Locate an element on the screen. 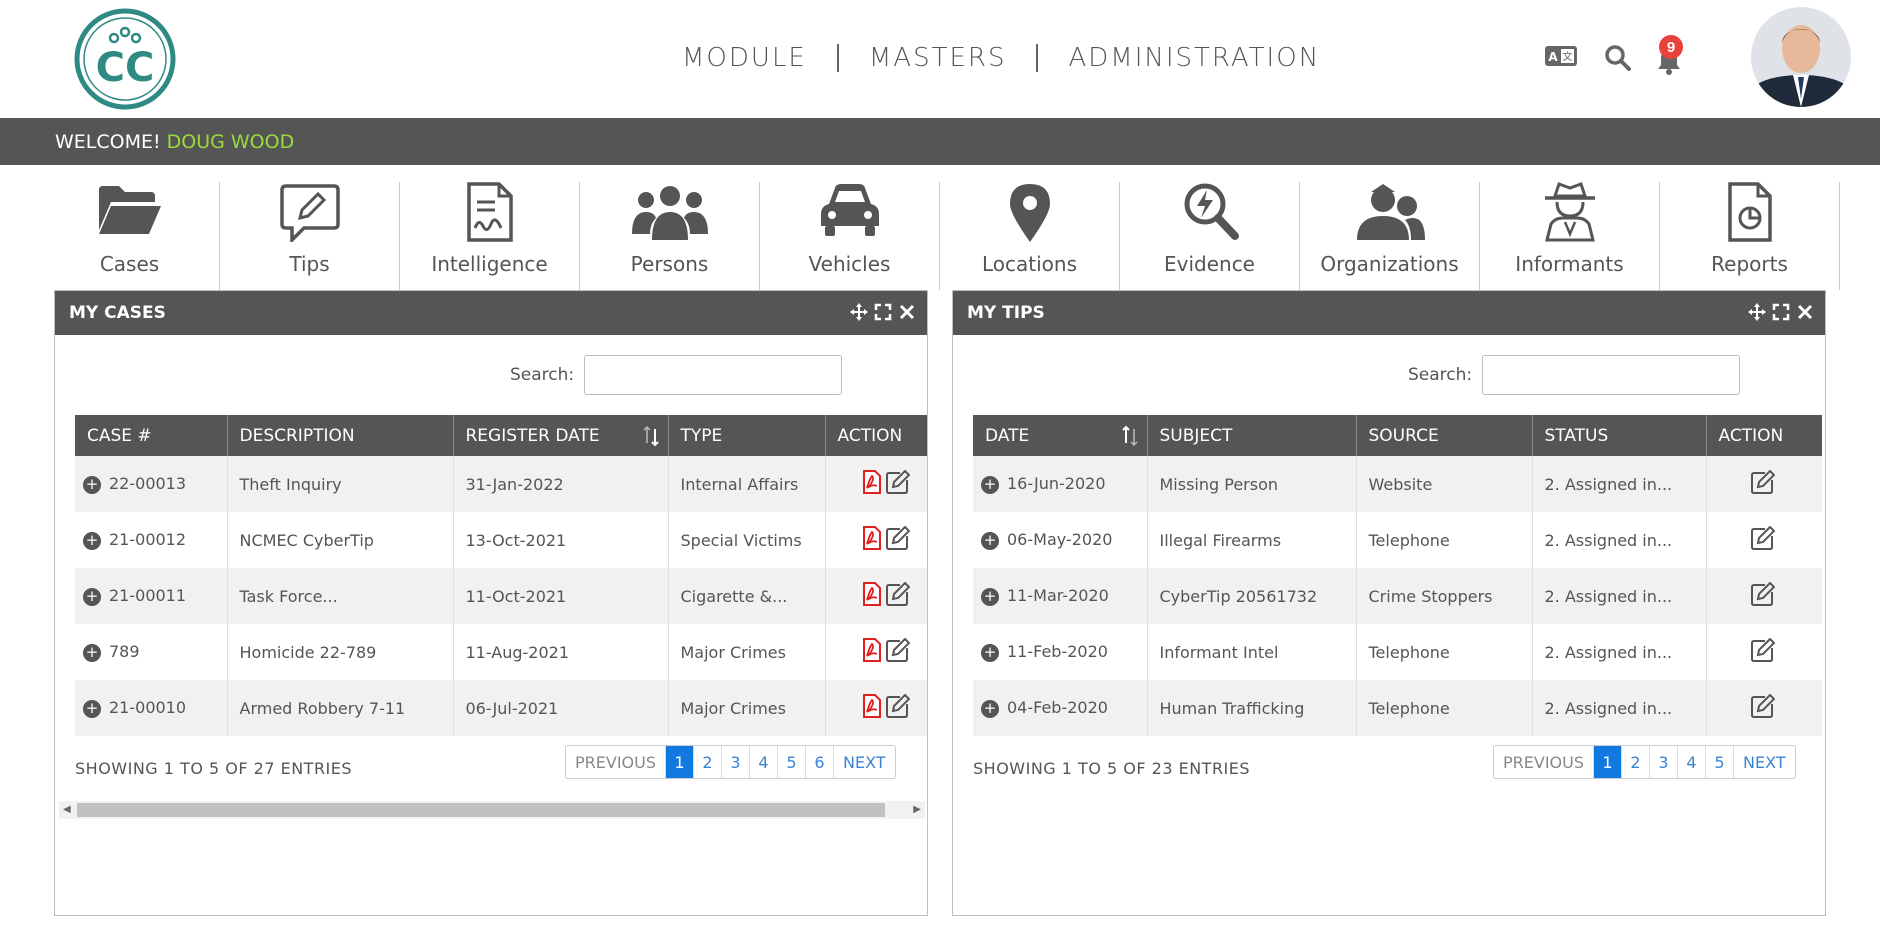  column-header: SOURCE is located at coordinates (1444, 435).